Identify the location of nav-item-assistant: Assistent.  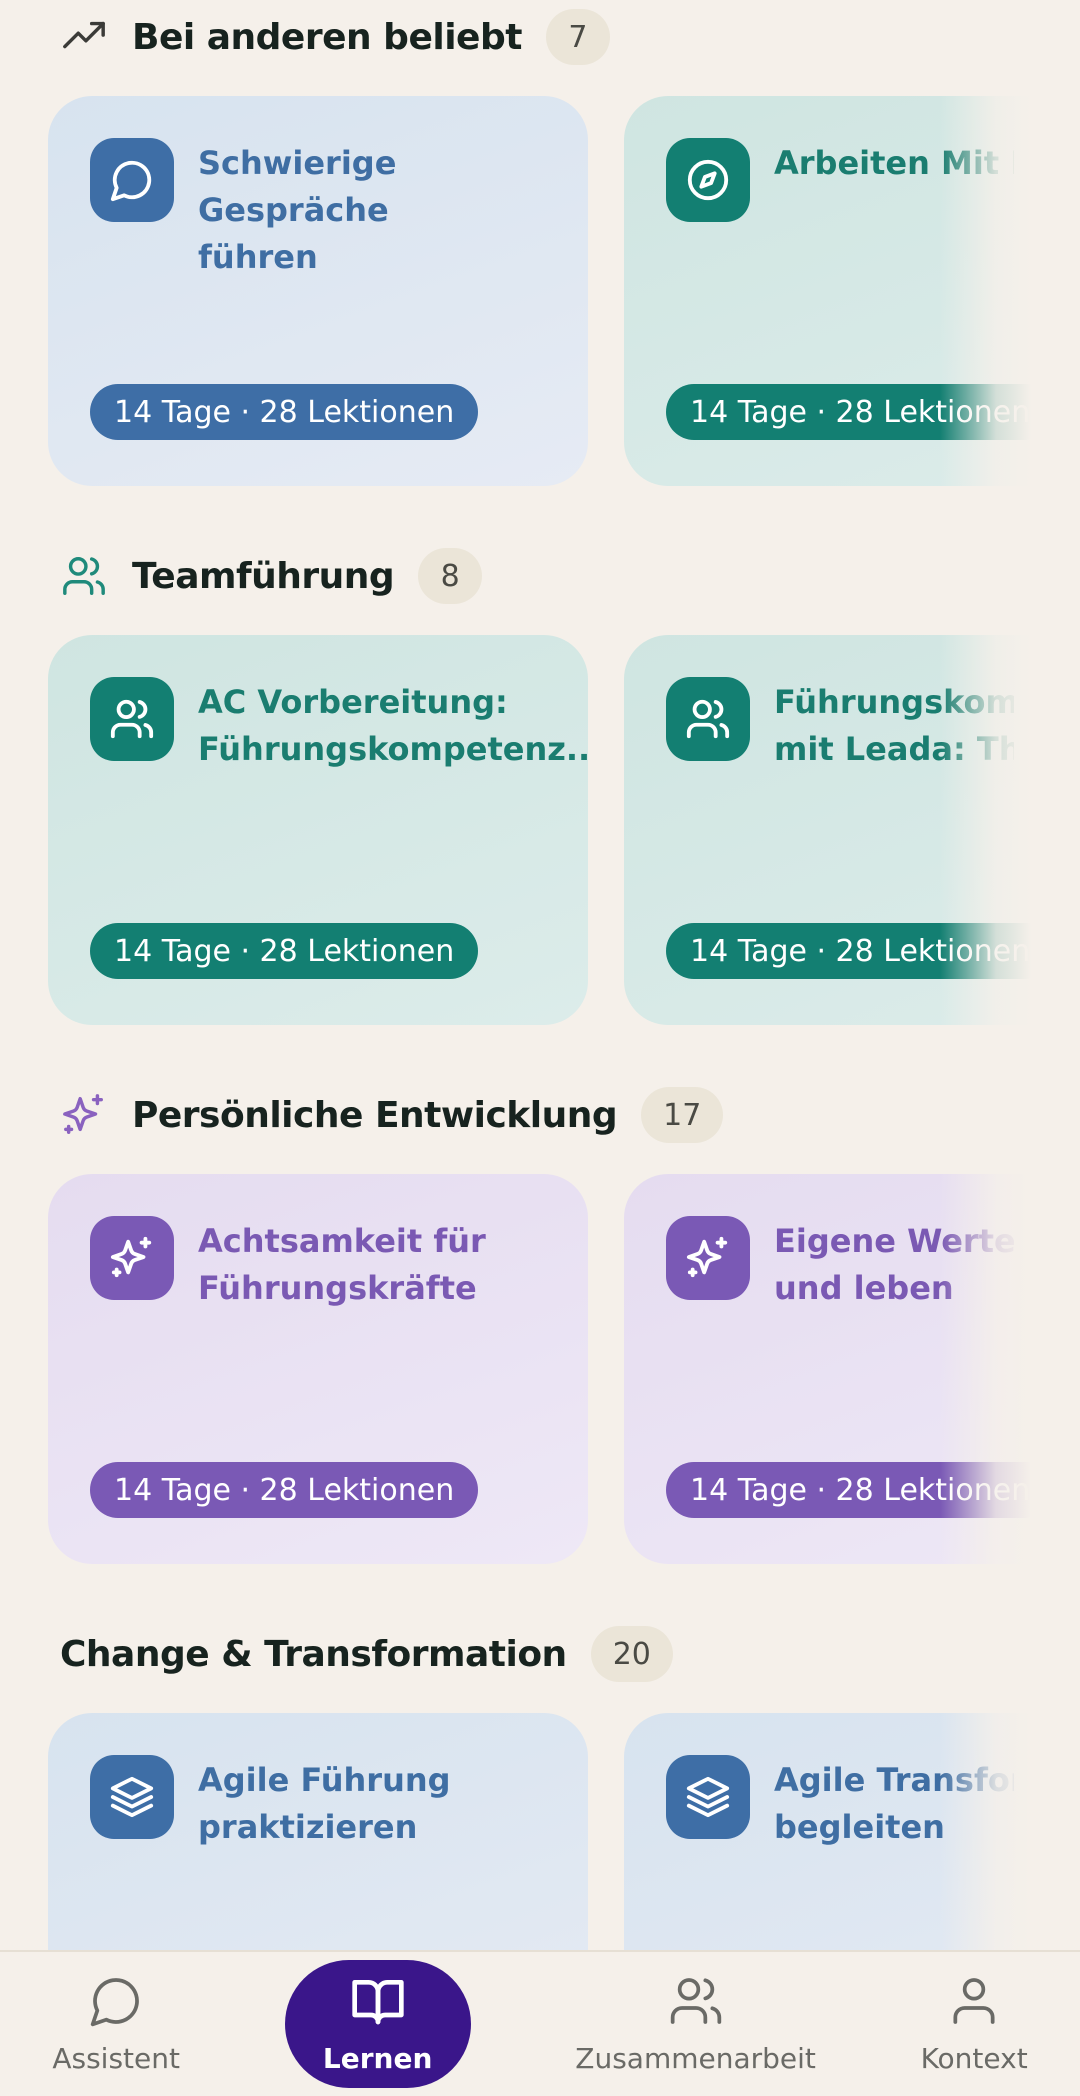
(116, 2024).